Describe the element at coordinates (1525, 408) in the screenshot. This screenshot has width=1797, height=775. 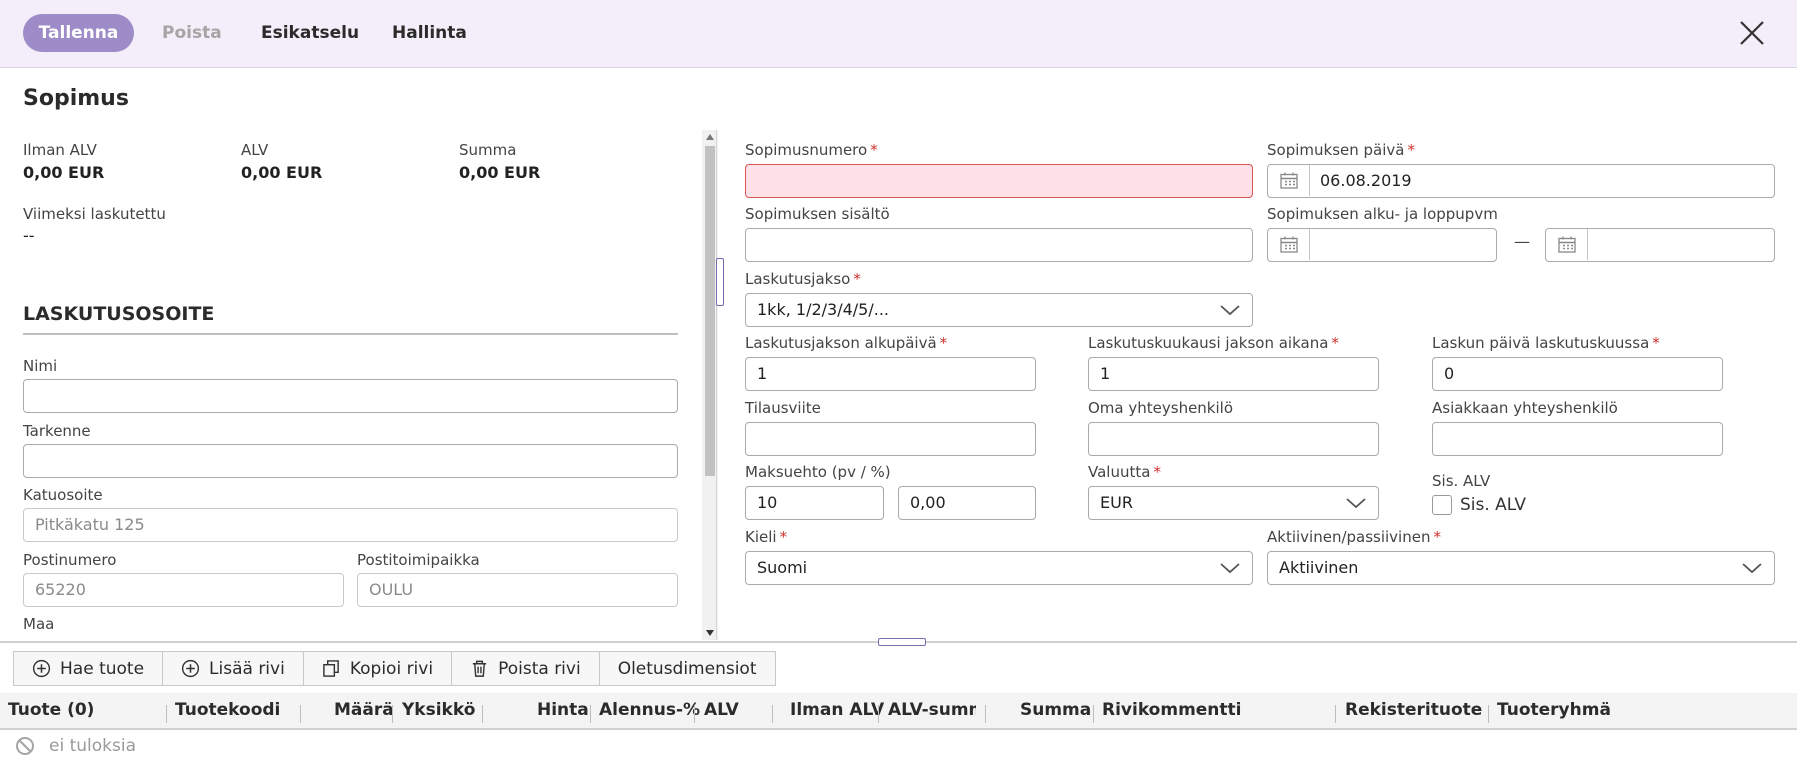
I see `customer-contact-label: Asiakkaan yhteyshenkilö` at that location.